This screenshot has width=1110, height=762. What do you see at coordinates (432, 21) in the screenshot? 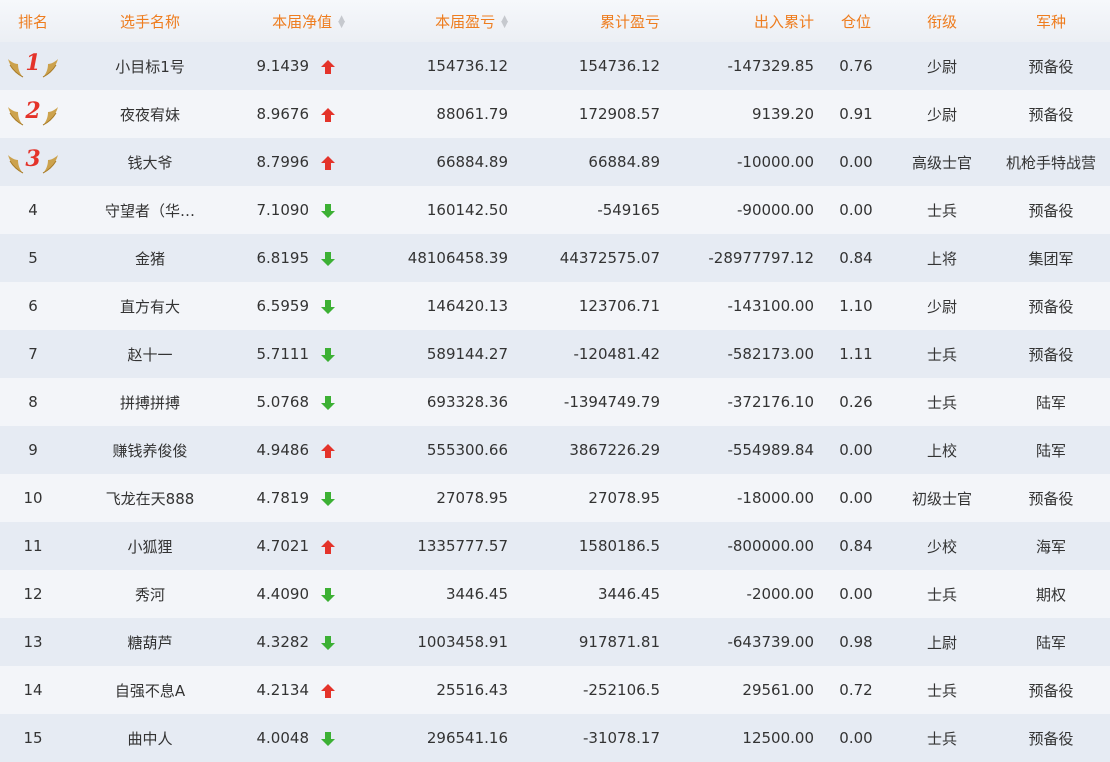
I see `header-session-pl: 本届盈亏 ▲ ▼` at bounding box center [432, 21].